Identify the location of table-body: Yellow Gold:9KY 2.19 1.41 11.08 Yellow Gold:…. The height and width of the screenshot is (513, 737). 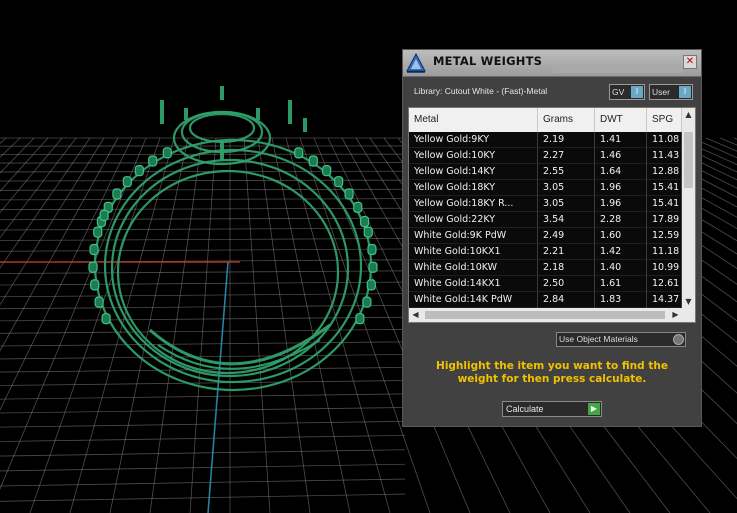
(545, 220).